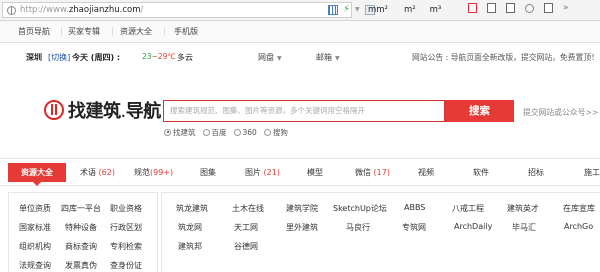 This screenshot has width=600, height=272. What do you see at coordinates (479, 111) in the screenshot?
I see `search-button: 搜索` at bounding box center [479, 111].